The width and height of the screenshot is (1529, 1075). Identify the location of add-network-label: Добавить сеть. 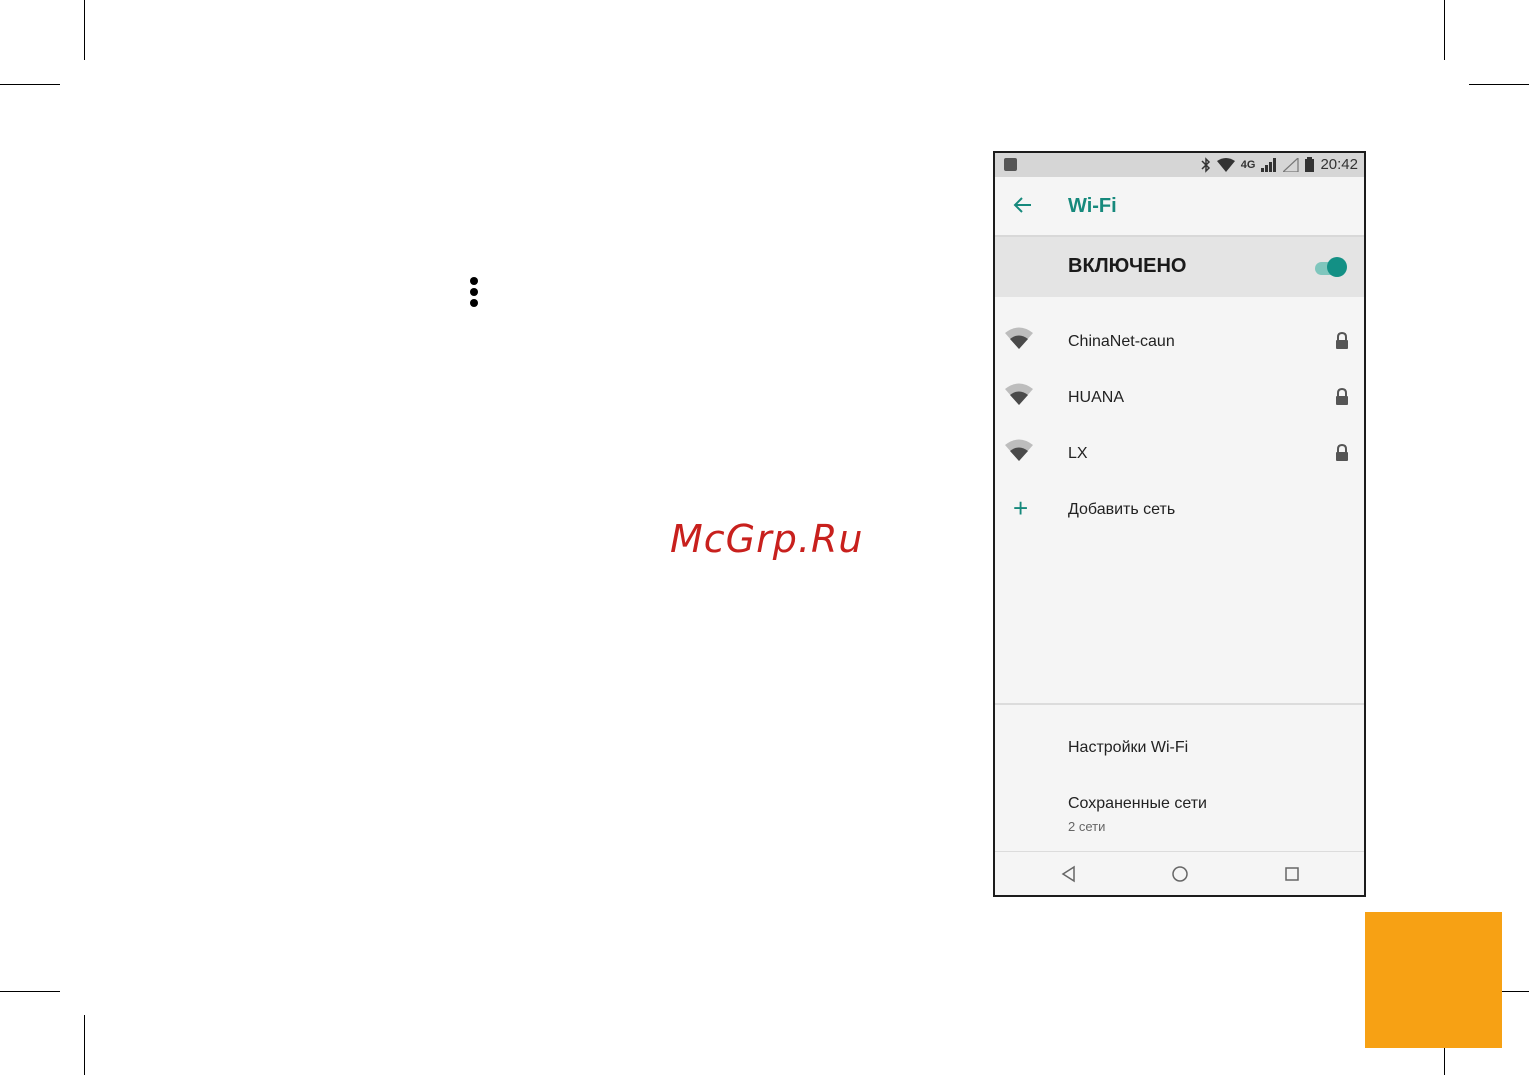
(1122, 509).